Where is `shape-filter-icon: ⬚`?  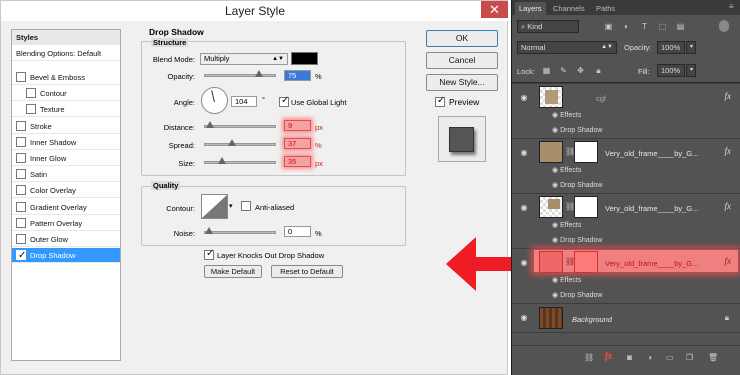 shape-filter-icon: ⬚ is located at coordinates (662, 26).